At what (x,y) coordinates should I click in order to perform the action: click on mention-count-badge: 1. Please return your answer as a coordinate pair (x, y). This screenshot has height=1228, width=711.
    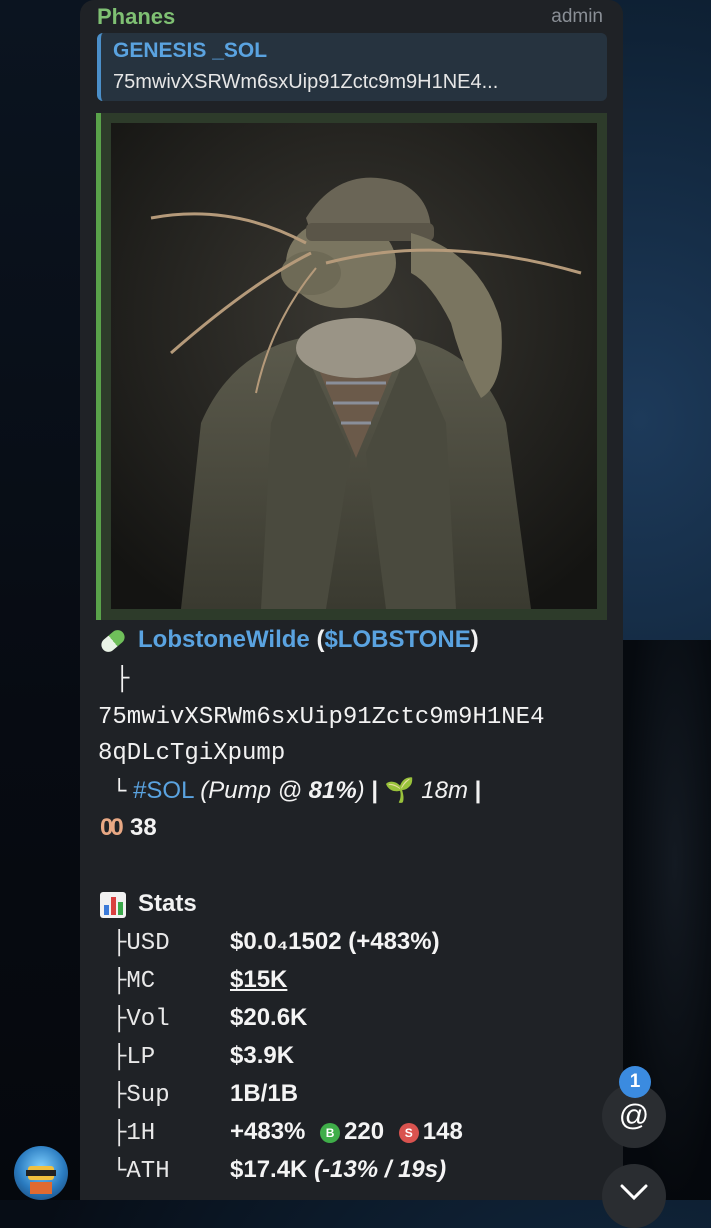
    Looking at the image, I should click on (635, 1082).